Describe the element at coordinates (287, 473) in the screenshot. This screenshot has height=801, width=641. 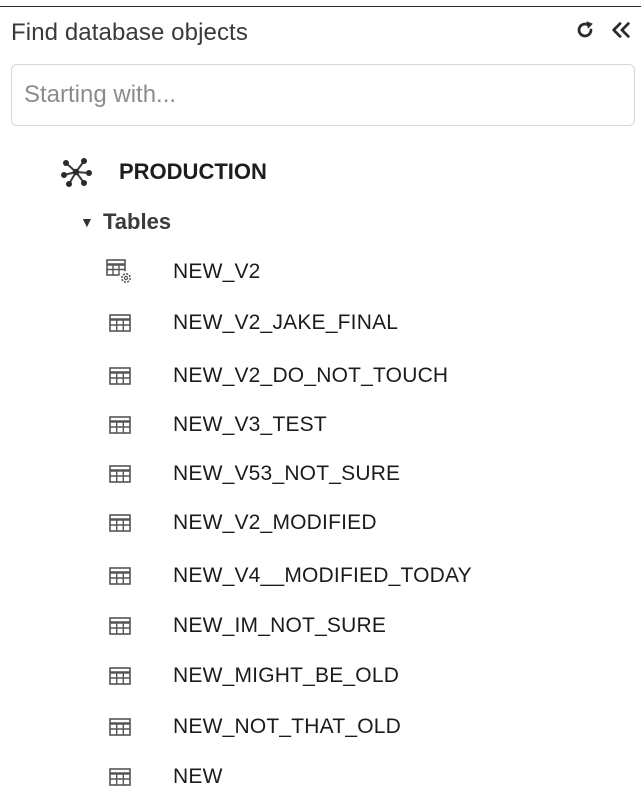
I see `table-label: NEW_V53_NOT_SURE` at that location.